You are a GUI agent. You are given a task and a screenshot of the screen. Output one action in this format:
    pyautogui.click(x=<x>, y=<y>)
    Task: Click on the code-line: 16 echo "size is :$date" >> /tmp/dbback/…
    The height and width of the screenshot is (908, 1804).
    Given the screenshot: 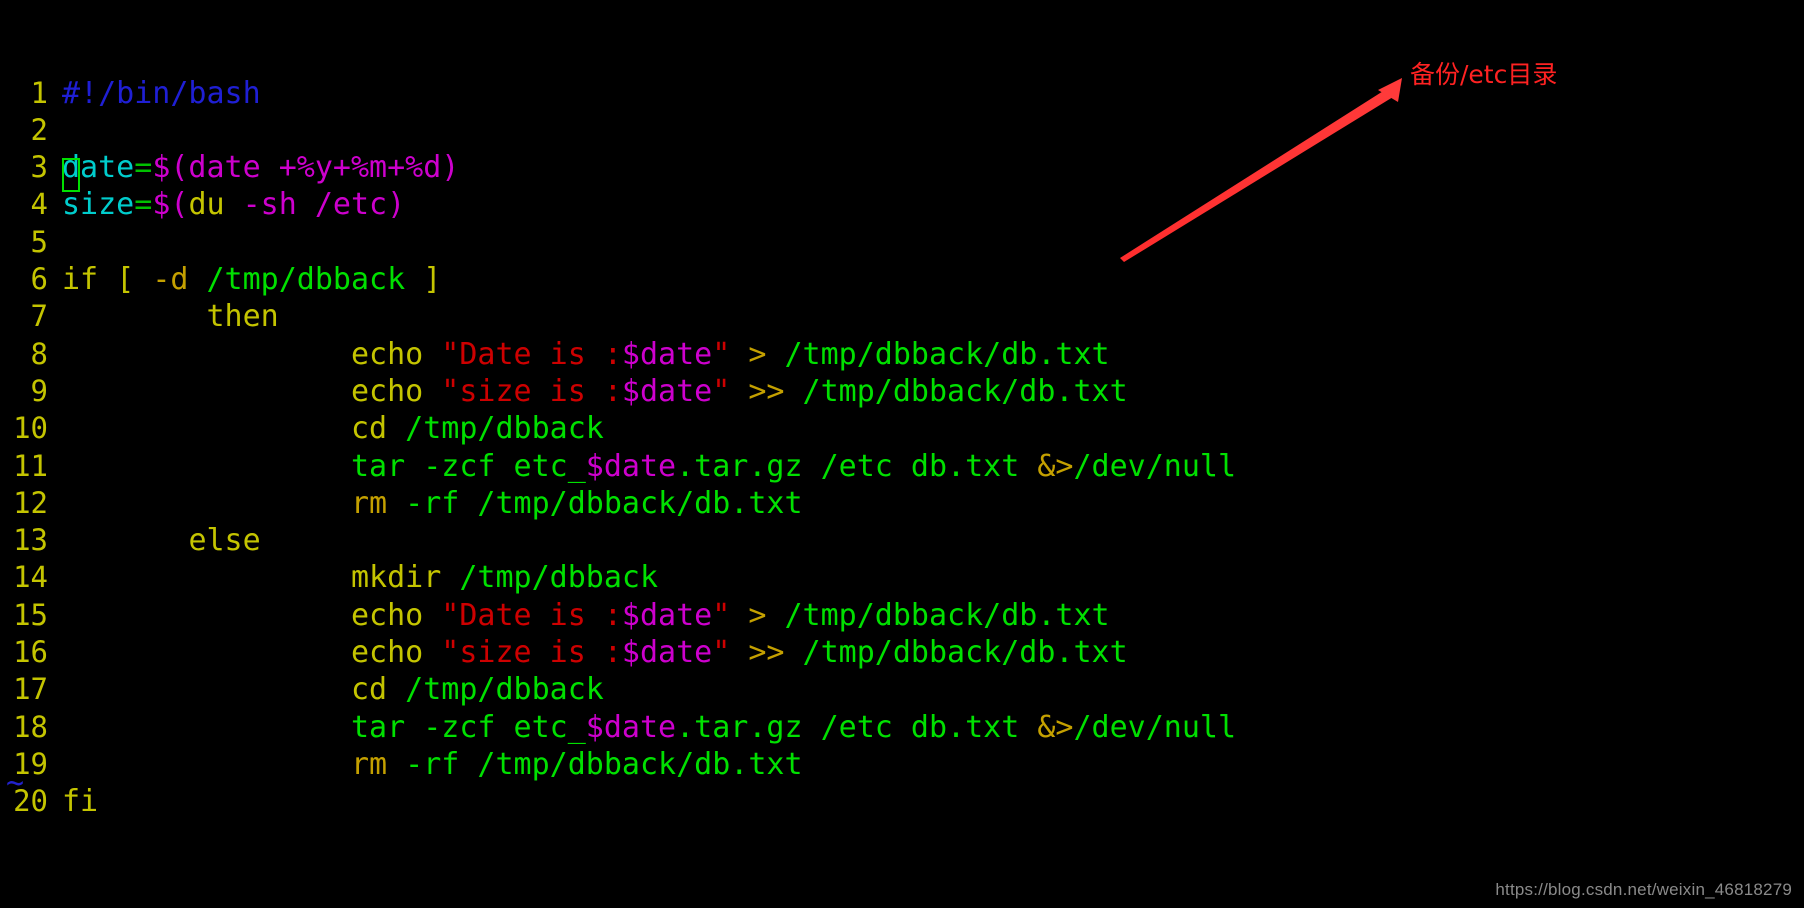 What is the action you would take?
    pyautogui.click(x=902, y=652)
    